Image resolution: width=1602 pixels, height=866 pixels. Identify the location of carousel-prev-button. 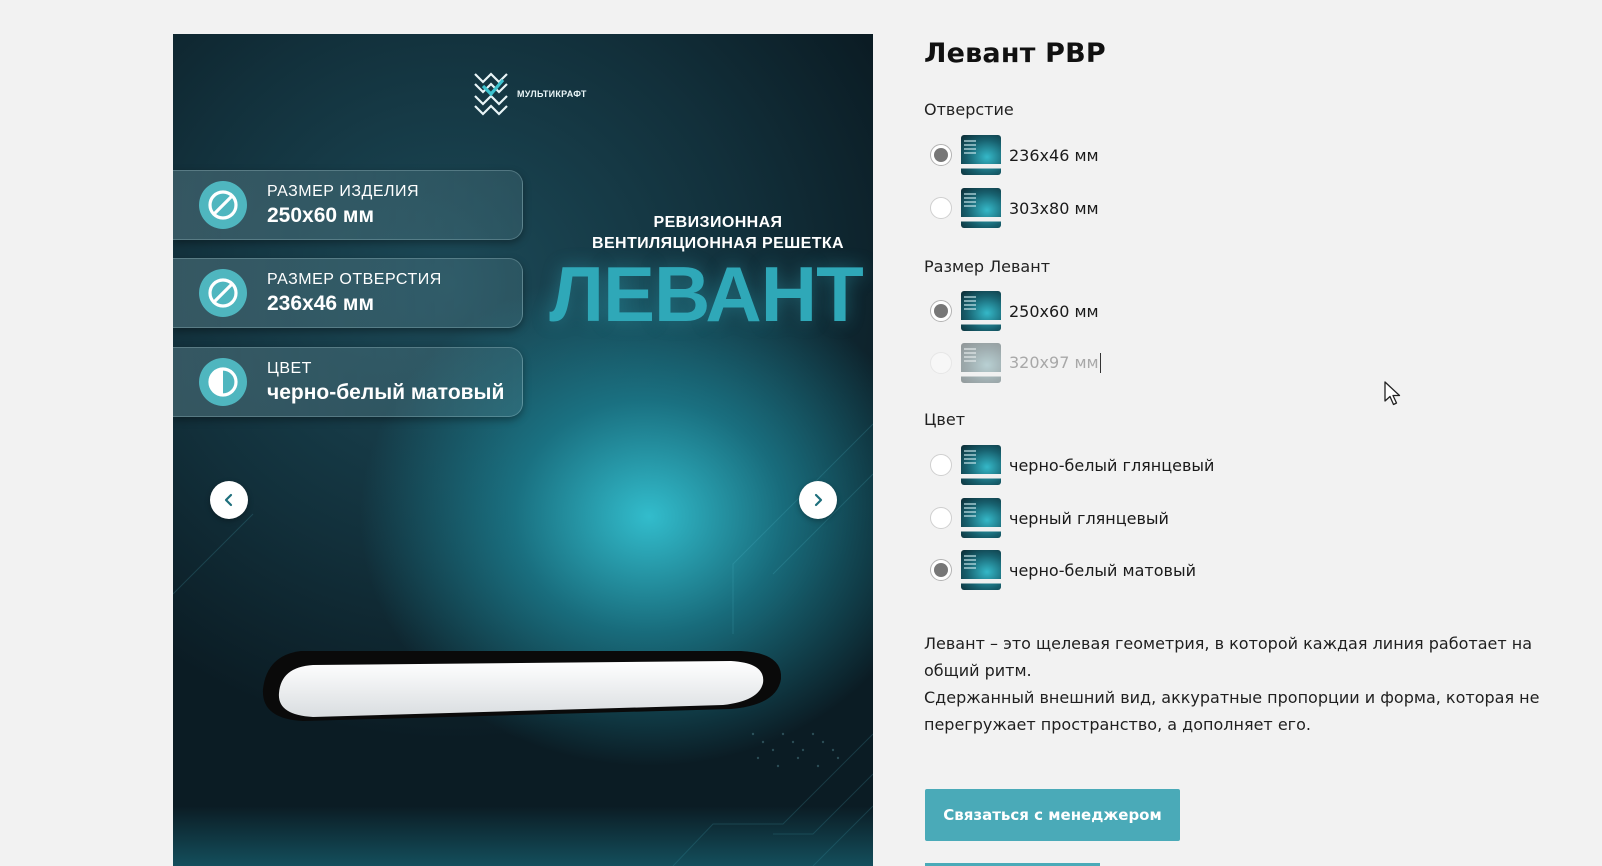
(229, 500).